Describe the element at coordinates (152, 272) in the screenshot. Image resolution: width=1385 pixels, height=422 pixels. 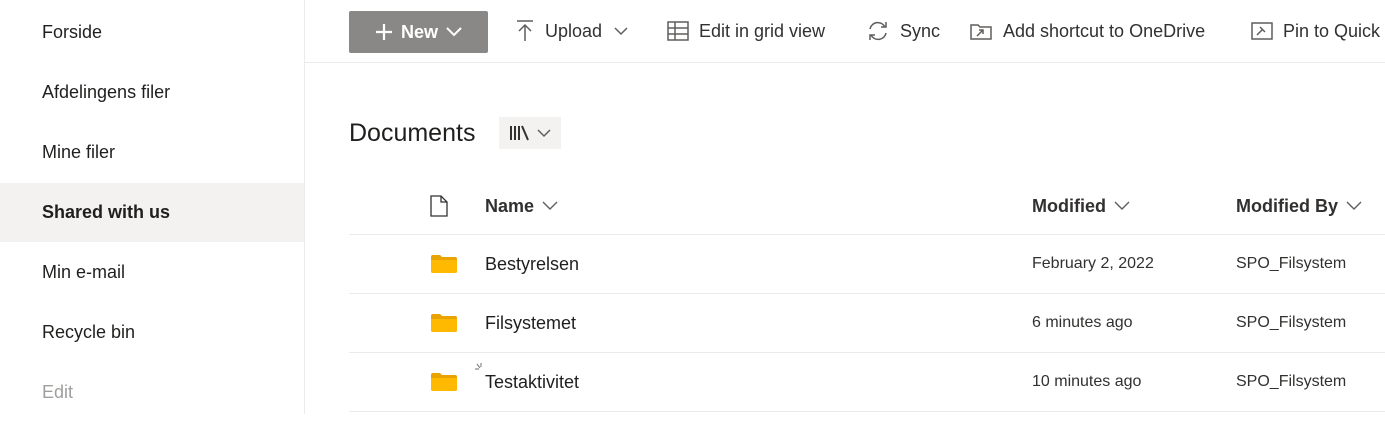
I see `nav-item-min-e-mail: Min e-mail` at that location.